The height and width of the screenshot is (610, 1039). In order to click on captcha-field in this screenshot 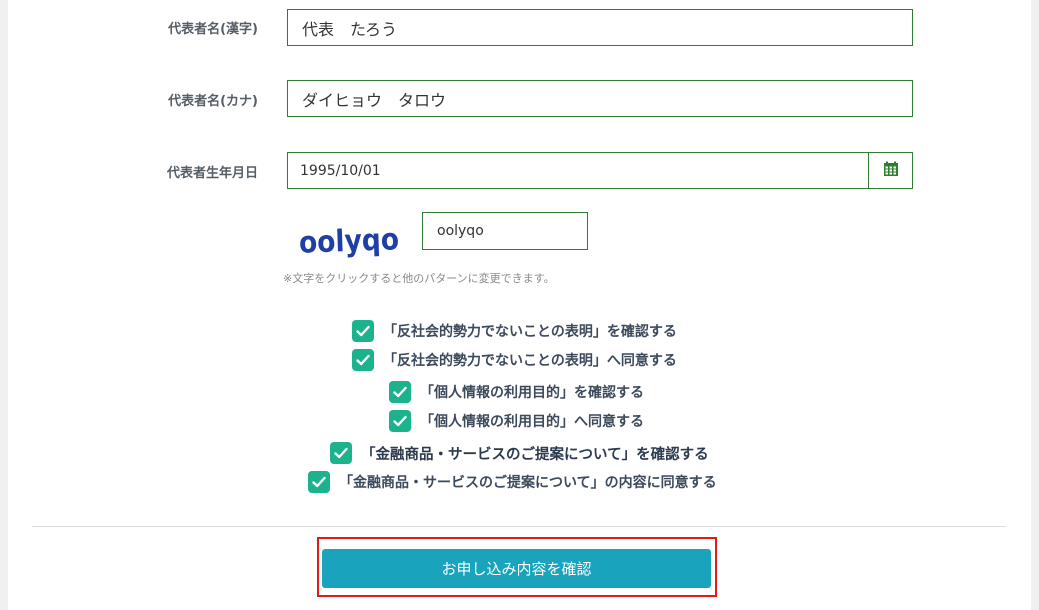, I will do `click(505, 231)`.